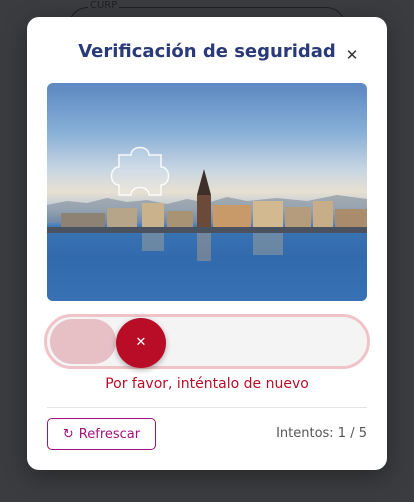 Image resolution: width=414 pixels, height=502 pixels. What do you see at coordinates (109, 434) in the screenshot?
I see `refresh-button-label: Refrescar` at bounding box center [109, 434].